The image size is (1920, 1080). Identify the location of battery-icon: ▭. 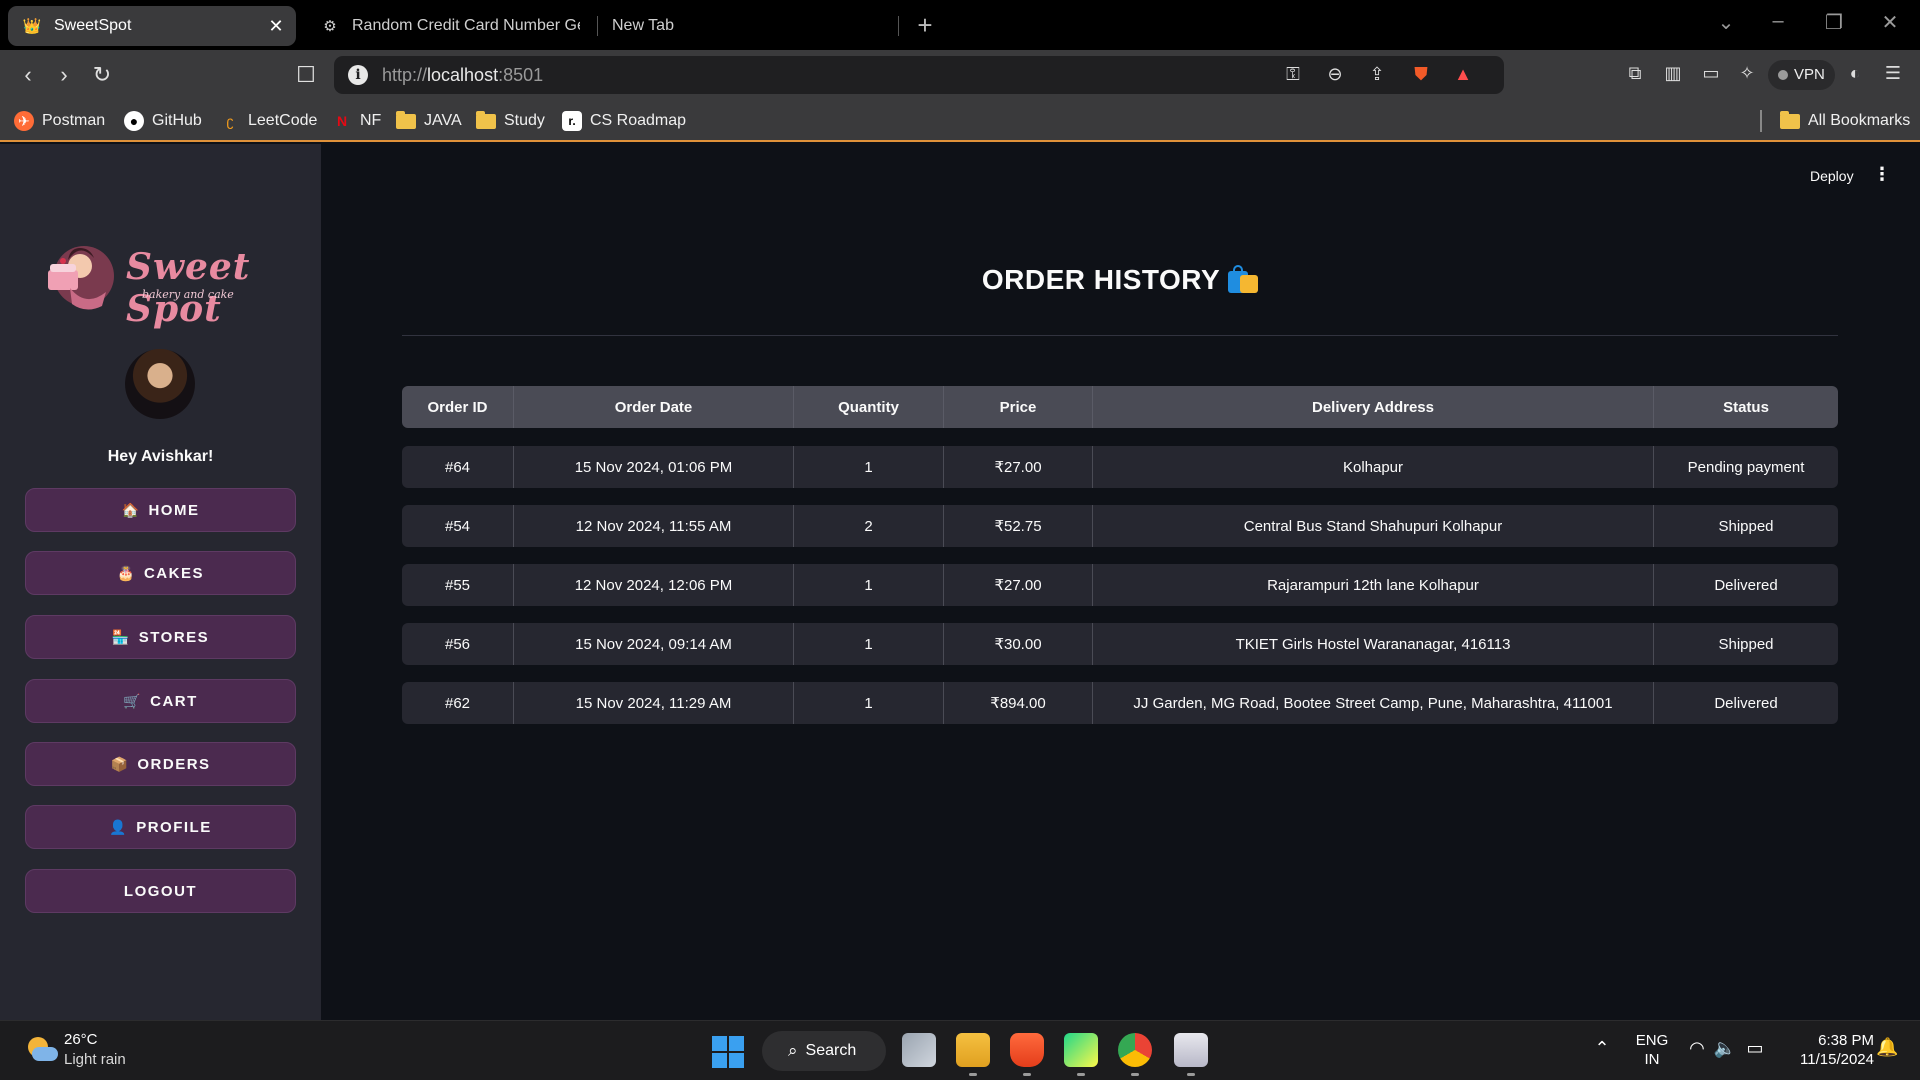
(1755, 1048).